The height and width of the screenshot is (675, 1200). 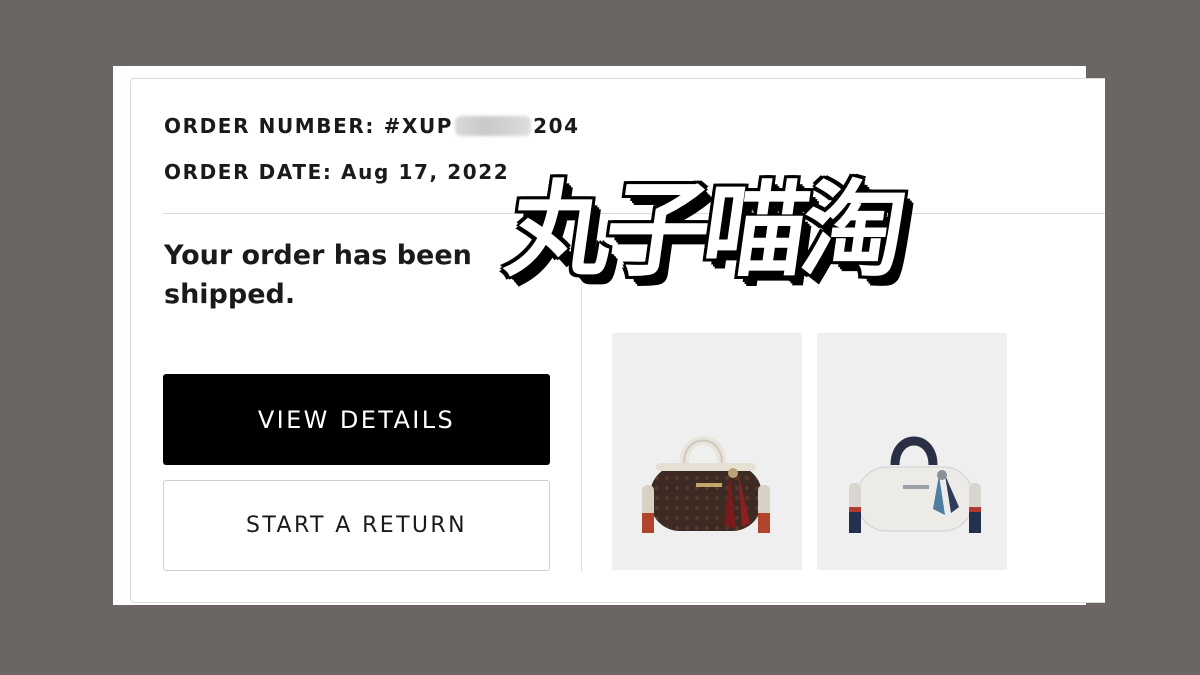 I want to click on order-number-prefix: #XUP, so click(x=418, y=126).